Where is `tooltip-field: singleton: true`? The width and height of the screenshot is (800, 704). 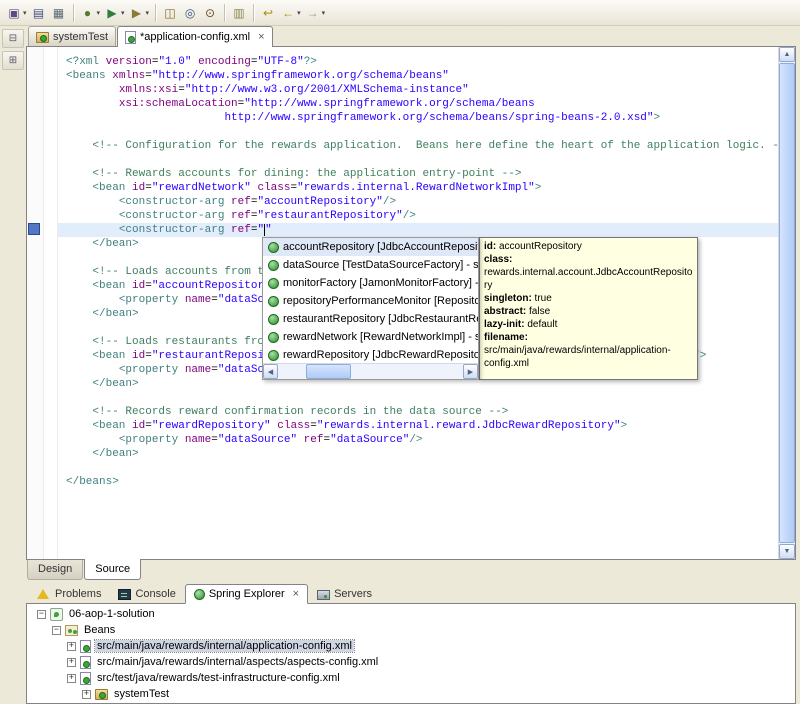 tooltip-field: singleton: true is located at coordinates (518, 298).